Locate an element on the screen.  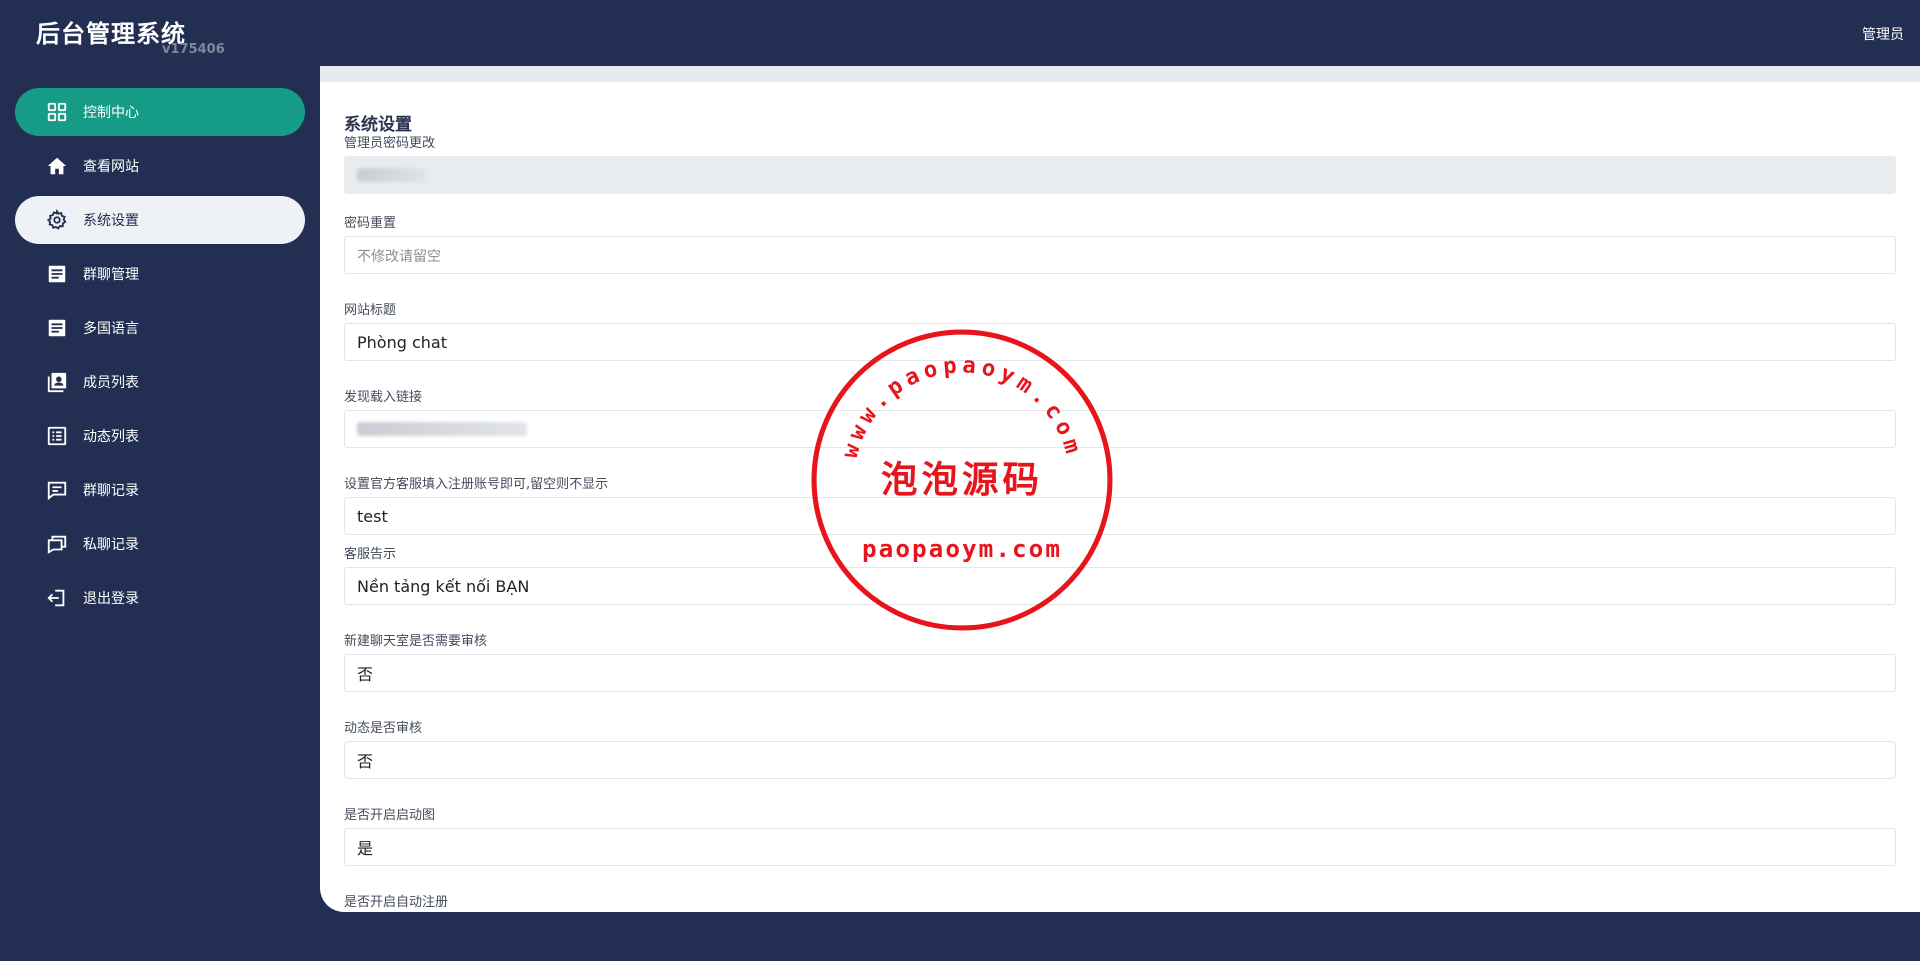
field-room-review: 新建聊天室是否需要审核 否 is located at coordinates (1120, 662).